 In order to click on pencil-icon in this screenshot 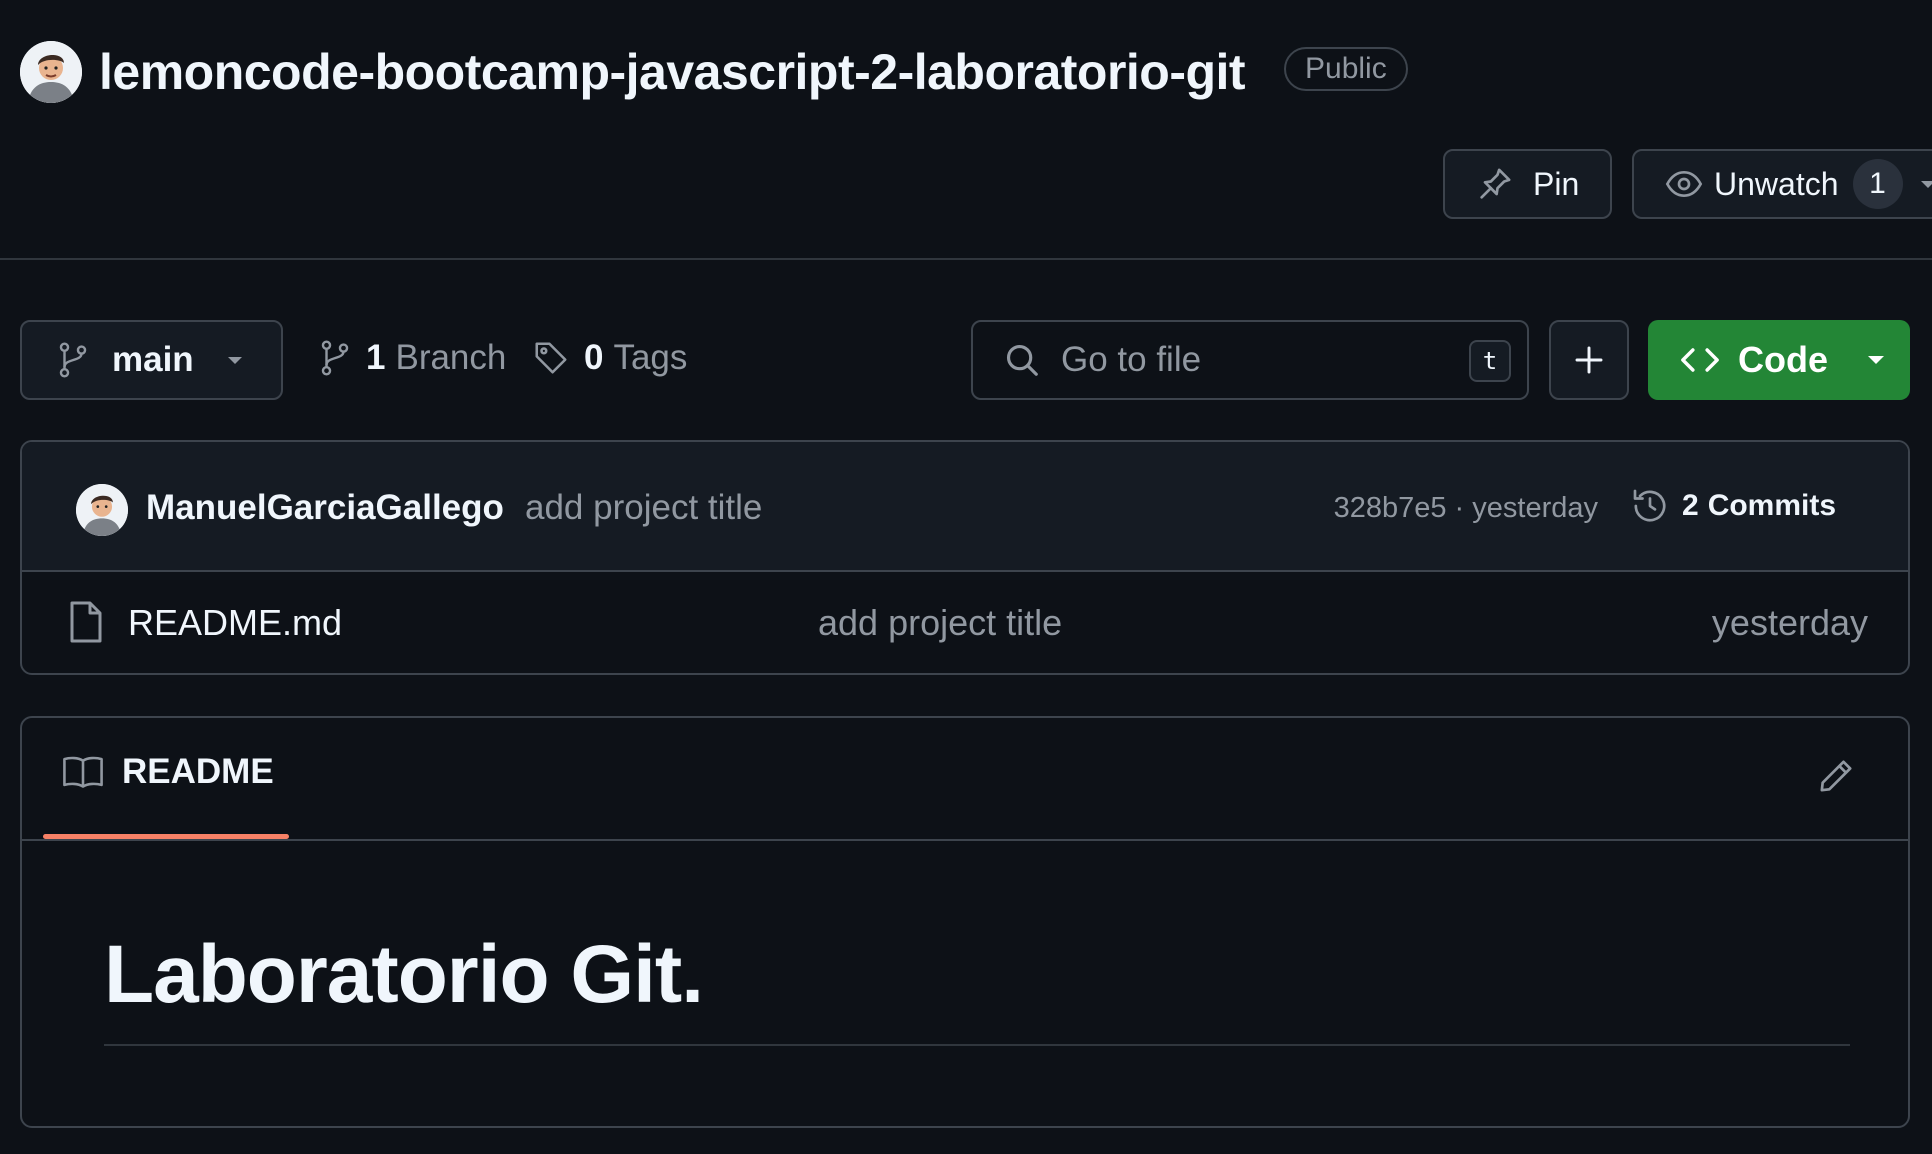, I will do `click(1836, 776)`.